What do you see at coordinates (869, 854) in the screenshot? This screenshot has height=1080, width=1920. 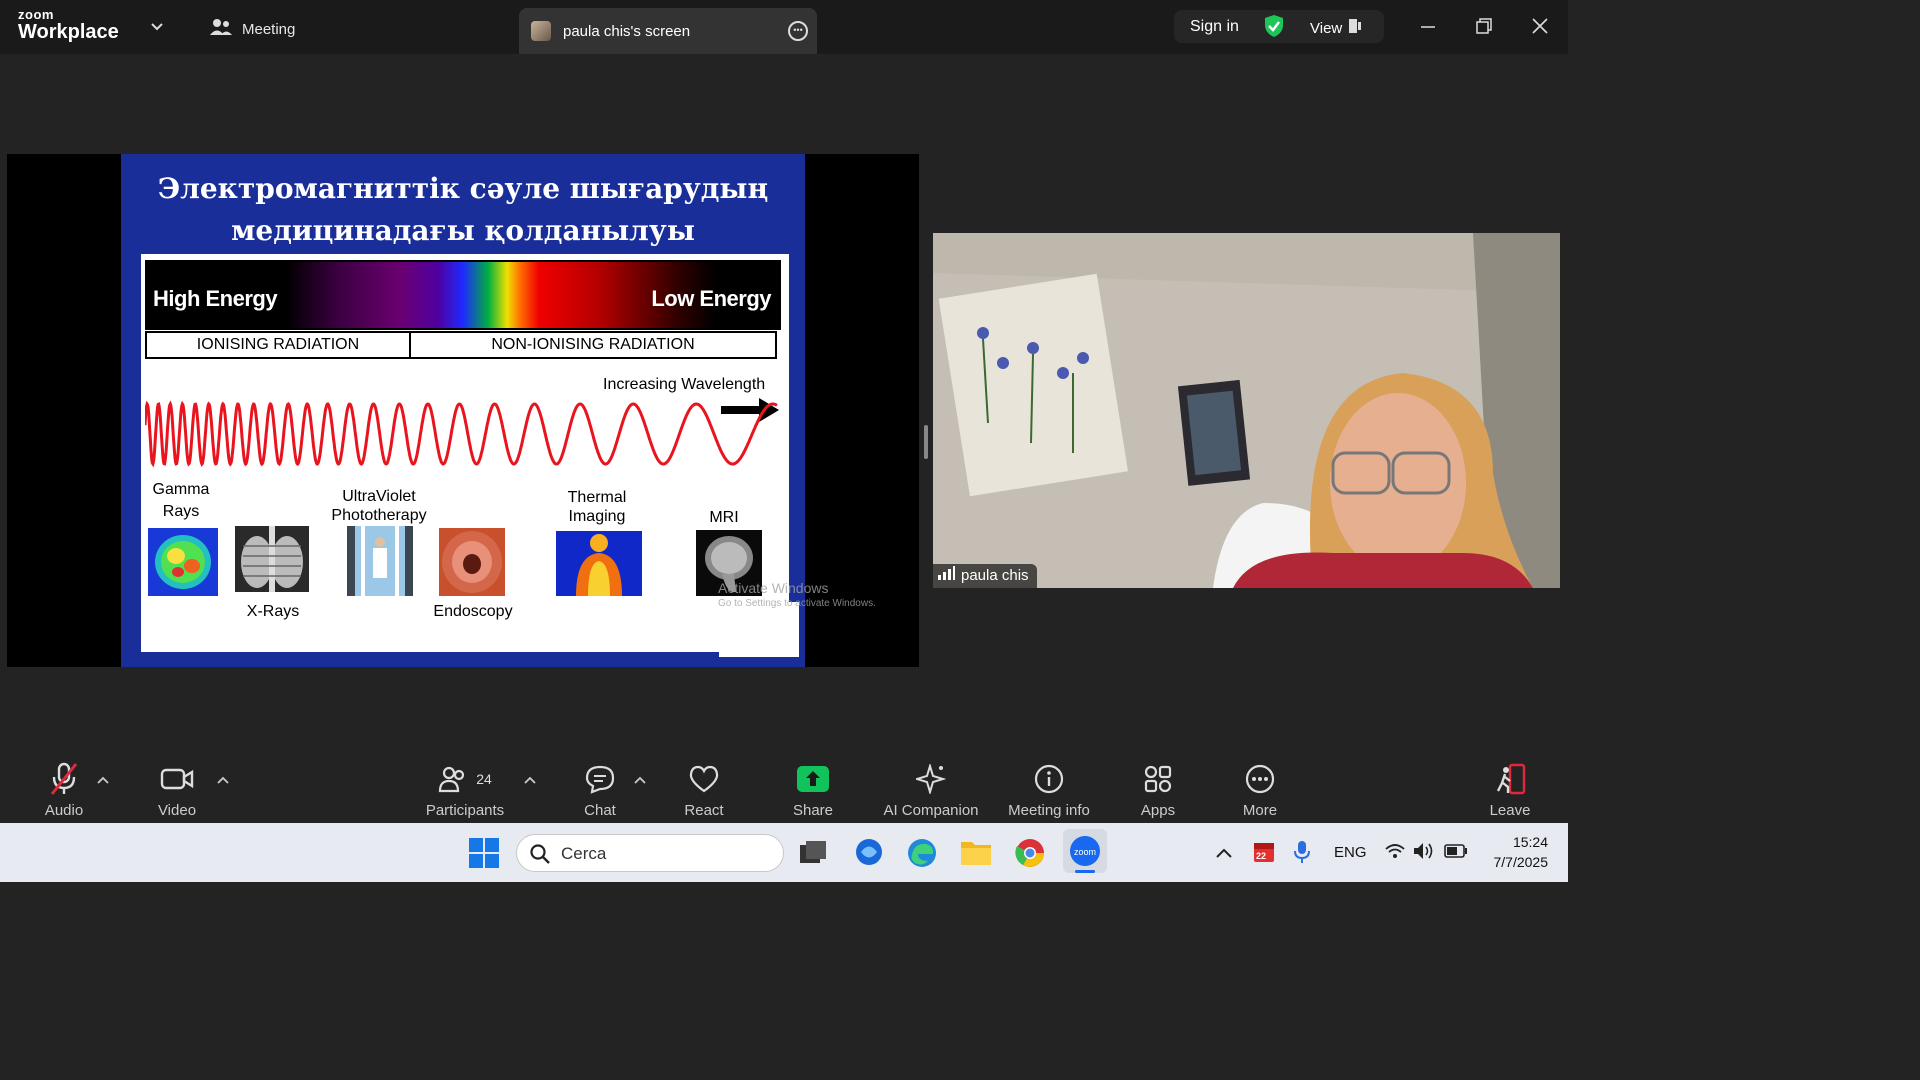 I see `copilot-app-icon` at bounding box center [869, 854].